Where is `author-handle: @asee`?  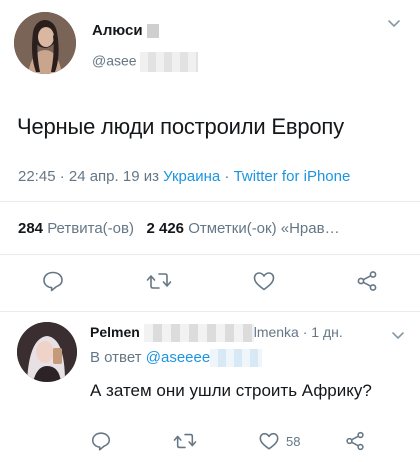 author-handle: @asee is located at coordinates (145, 62).